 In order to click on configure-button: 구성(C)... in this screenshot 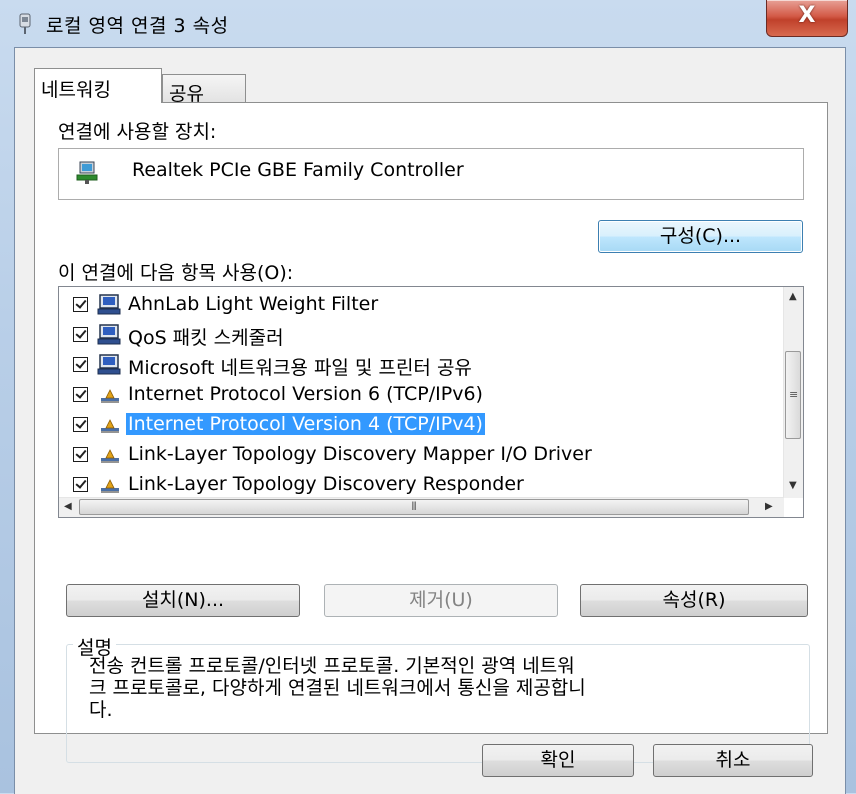, I will do `click(700, 236)`.